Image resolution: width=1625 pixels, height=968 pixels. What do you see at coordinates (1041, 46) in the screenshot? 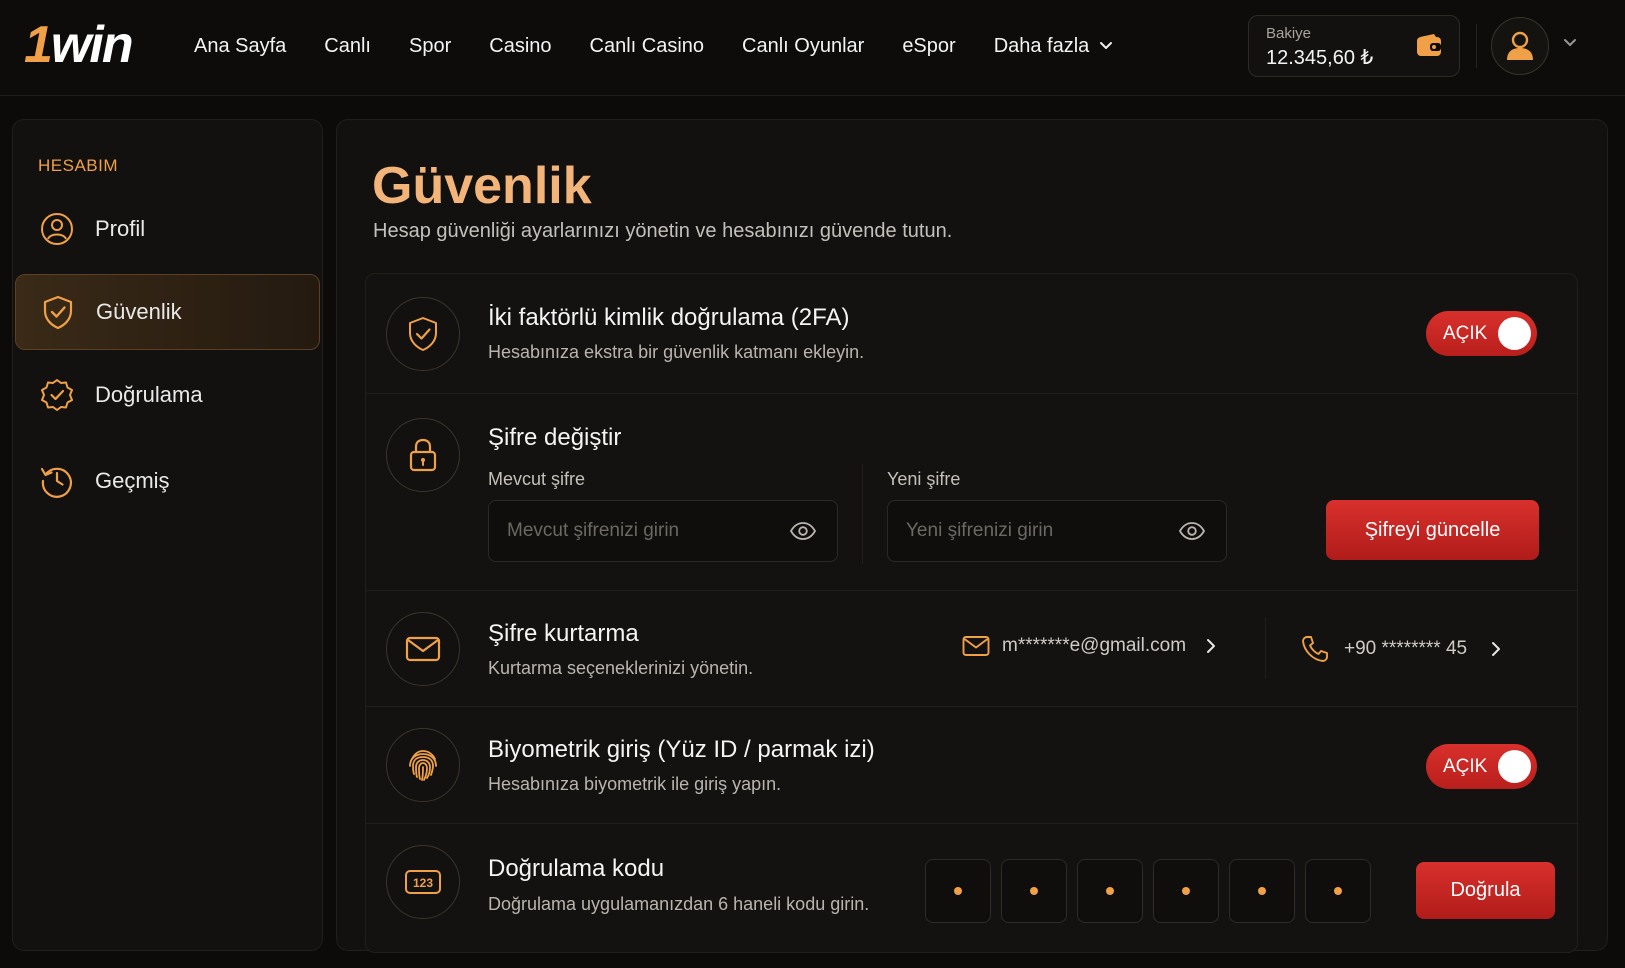
I see `nav-more-label: Daha fazla` at bounding box center [1041, 46].